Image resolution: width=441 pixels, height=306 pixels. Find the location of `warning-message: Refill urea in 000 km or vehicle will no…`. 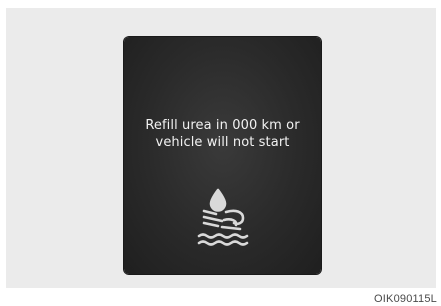

warning-message: Refill urea in 000 km or vehicle will no… is located at coordinates (222, 134).